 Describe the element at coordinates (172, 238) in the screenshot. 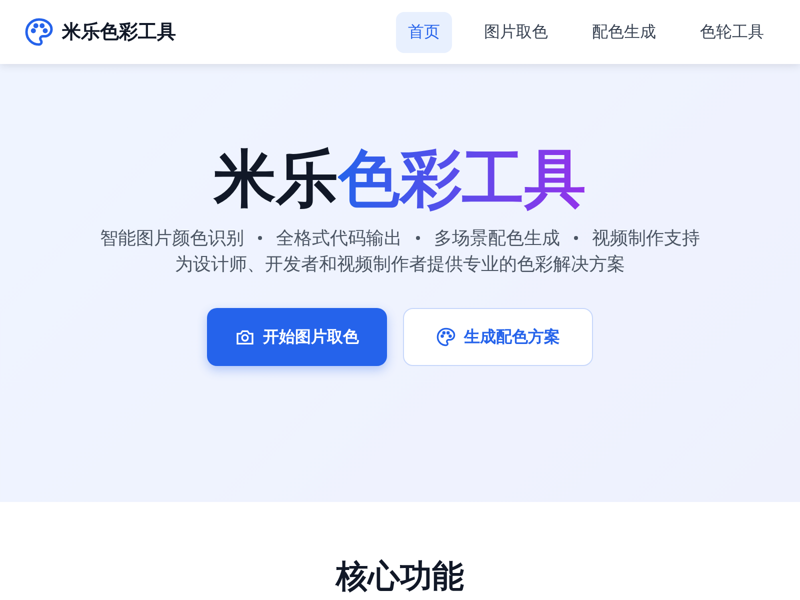

I see `feature-text: 智能图片颜色识别` at that location.